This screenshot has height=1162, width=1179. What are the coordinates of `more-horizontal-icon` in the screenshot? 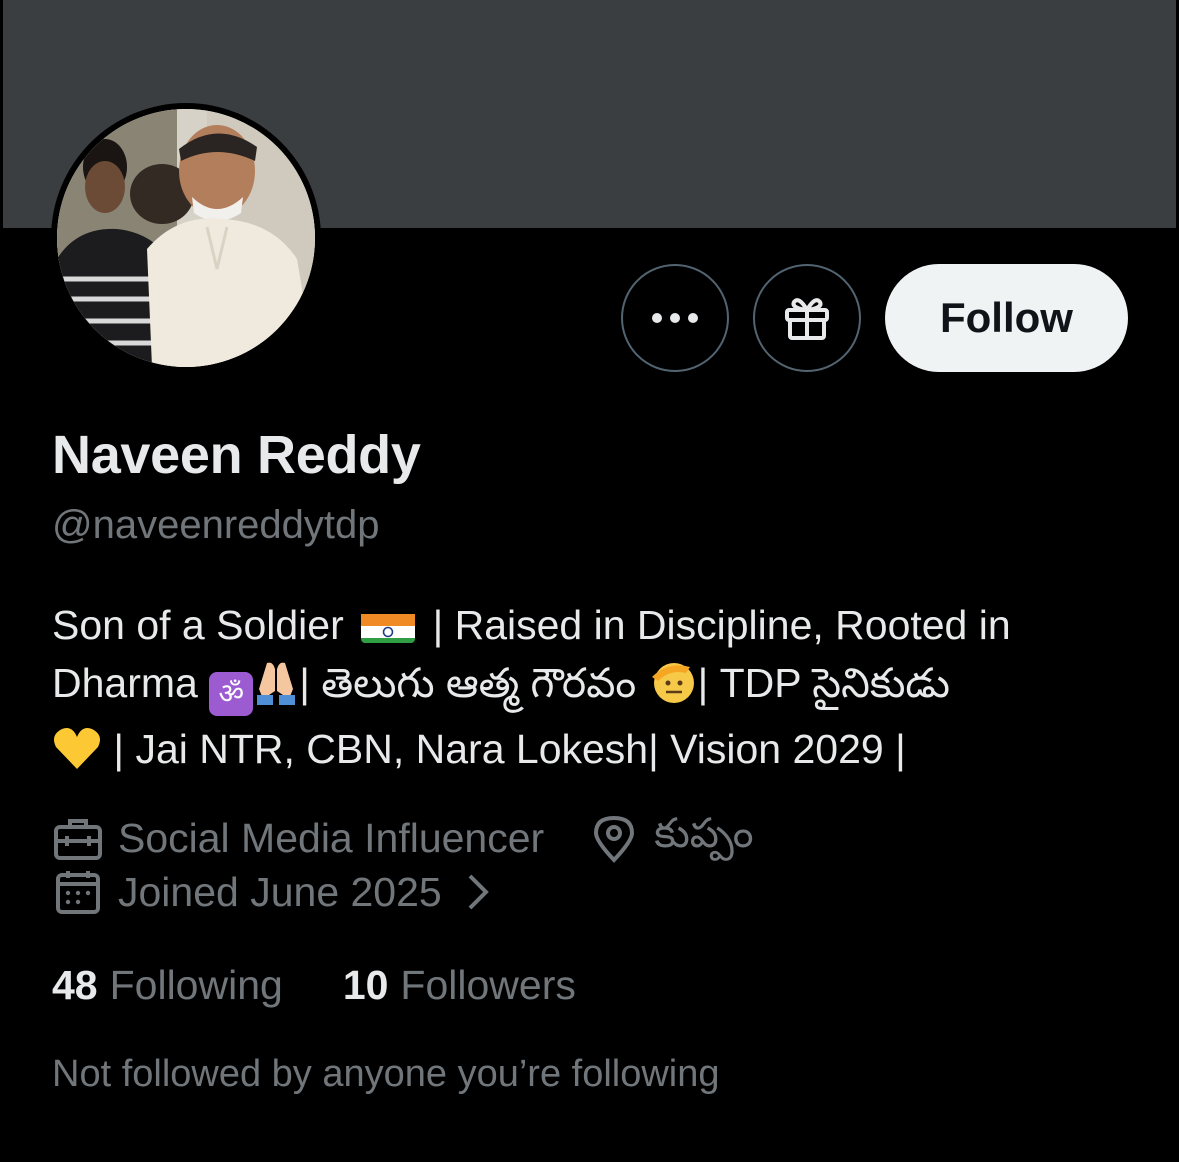 It's located at (675, 318).